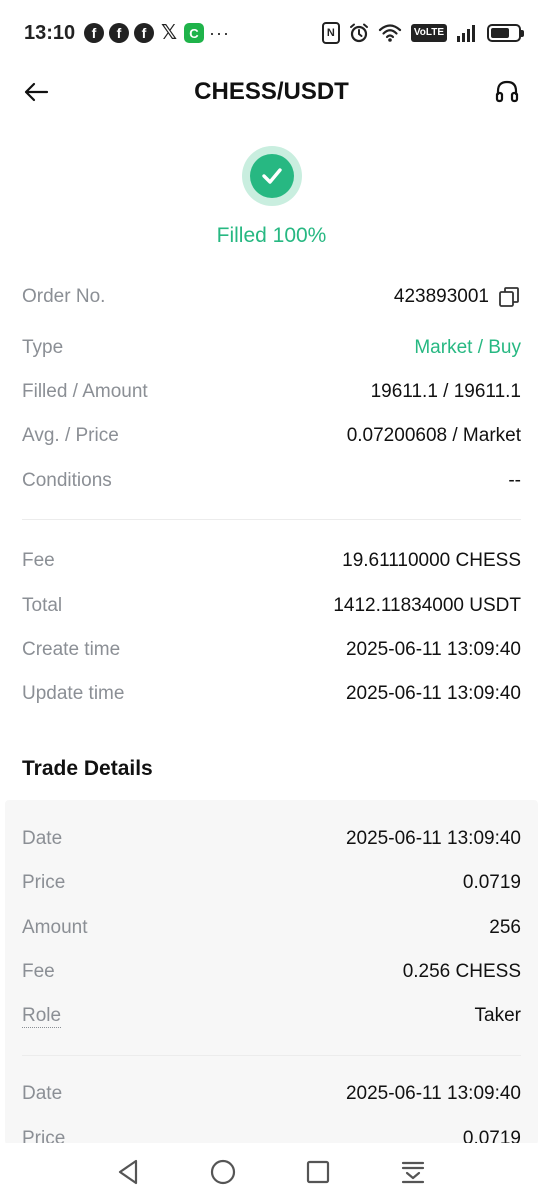  Describe the element at coordinates (42, 1016) in the screenshot. I see `trade-role-label: Role` at that location.